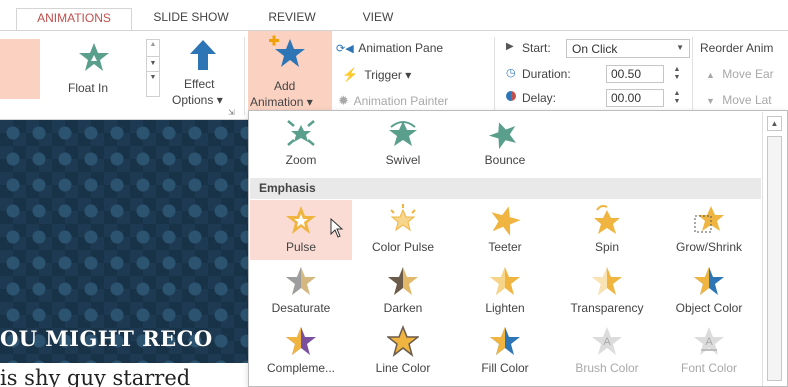 The width and height of the screenshot is (788, 387). What do you see at coordinates (539, 98) in the screenshot?
I see `delay-label: Delay:` at bounding box center [539, 98].